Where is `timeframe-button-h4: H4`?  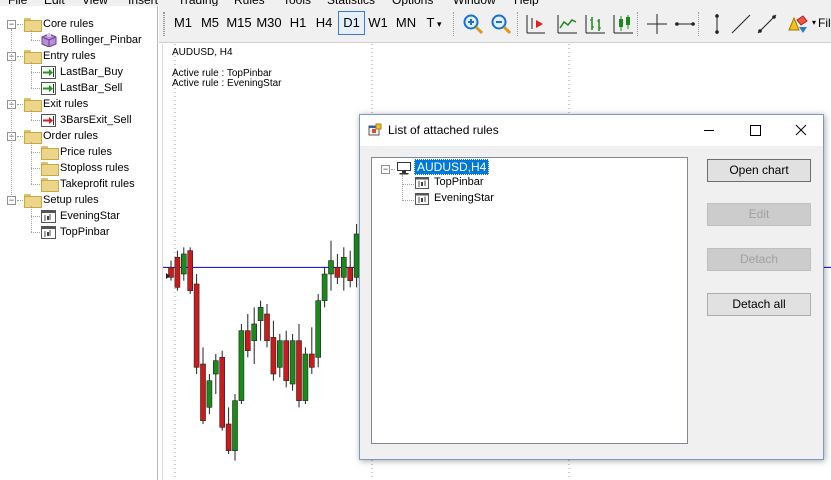 timeframe-button-h4: H4 is located at coordinates (324, 23).